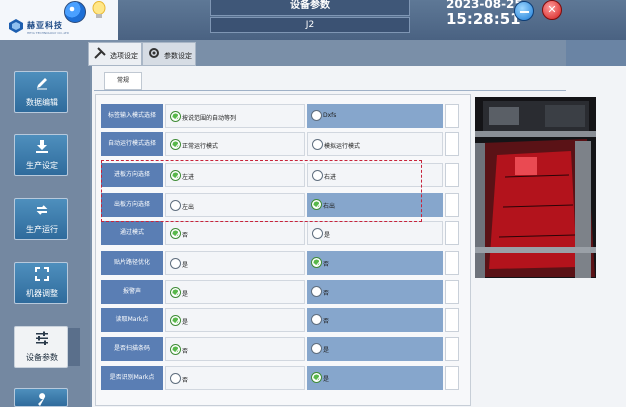 Image resolution: width=626 pixels, height=407 pixels. I want to click on sidebar-item-device-params: 设备参数, so click(41, 347).